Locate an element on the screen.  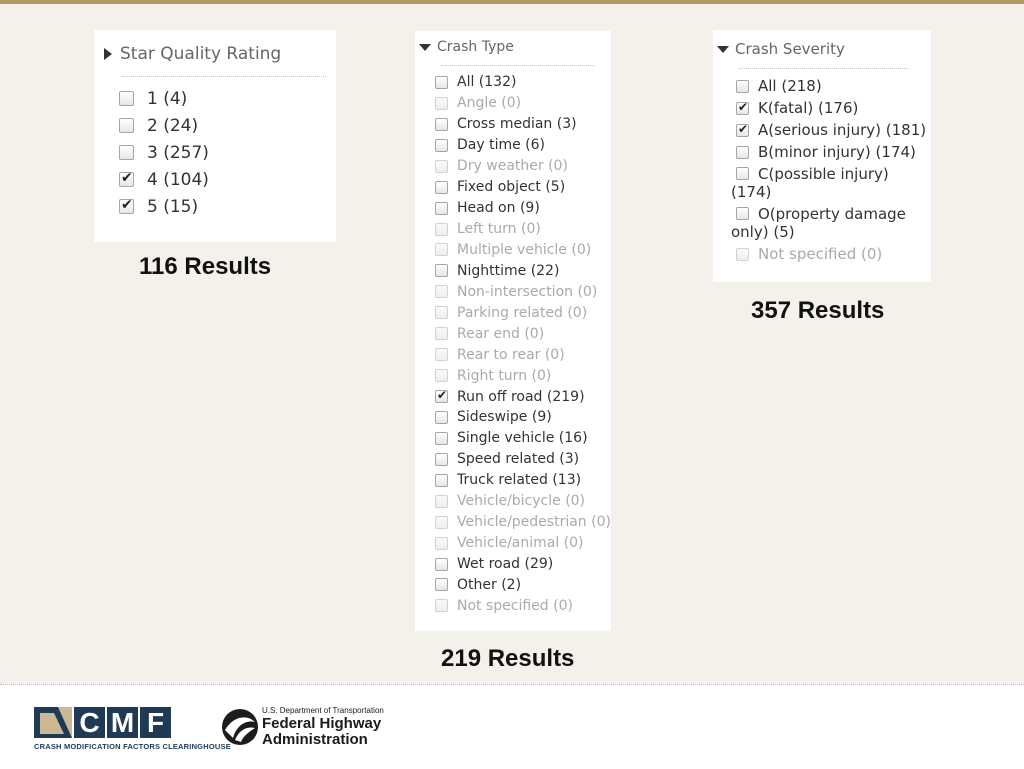
panel-title: Crash Severity is located at coordinates (790, 49).